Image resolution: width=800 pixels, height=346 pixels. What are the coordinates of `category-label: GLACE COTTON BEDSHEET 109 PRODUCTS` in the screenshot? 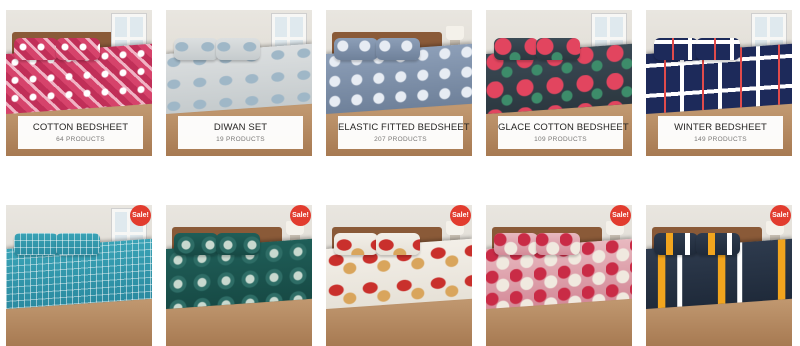 It's located at (563, 132).